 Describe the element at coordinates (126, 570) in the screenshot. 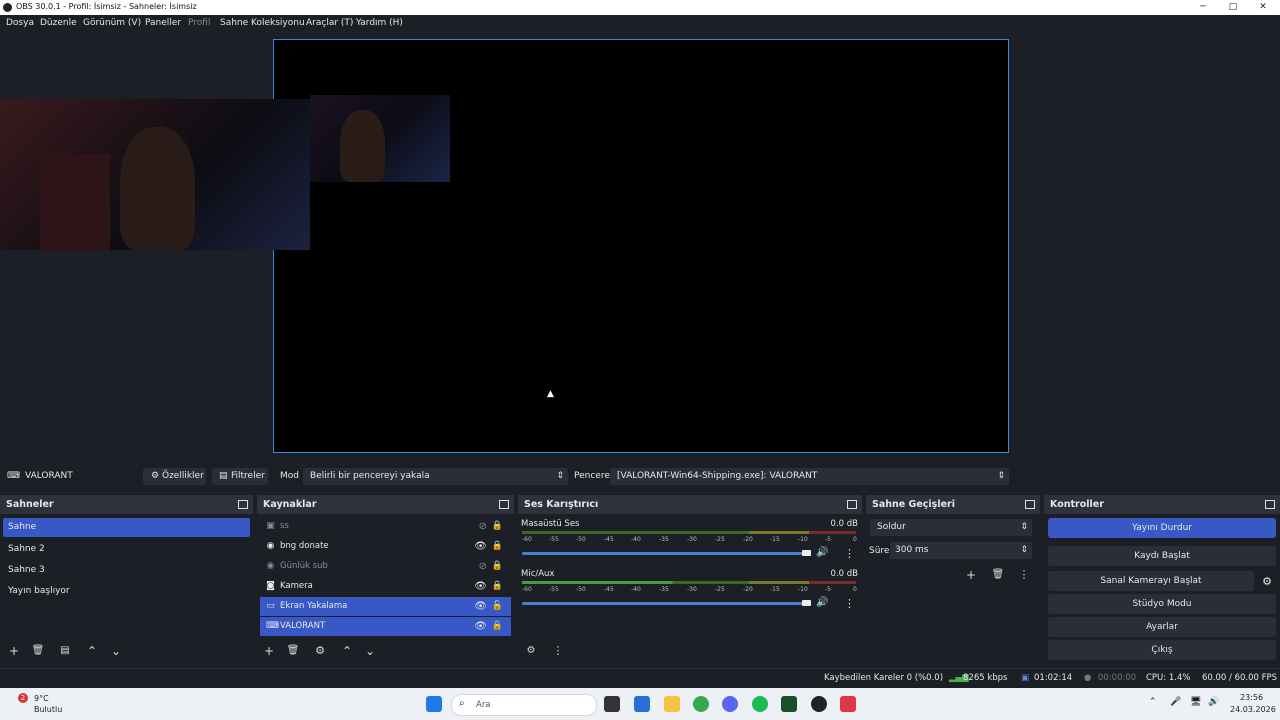

I see `scene-item: Sahne 3` at that location.